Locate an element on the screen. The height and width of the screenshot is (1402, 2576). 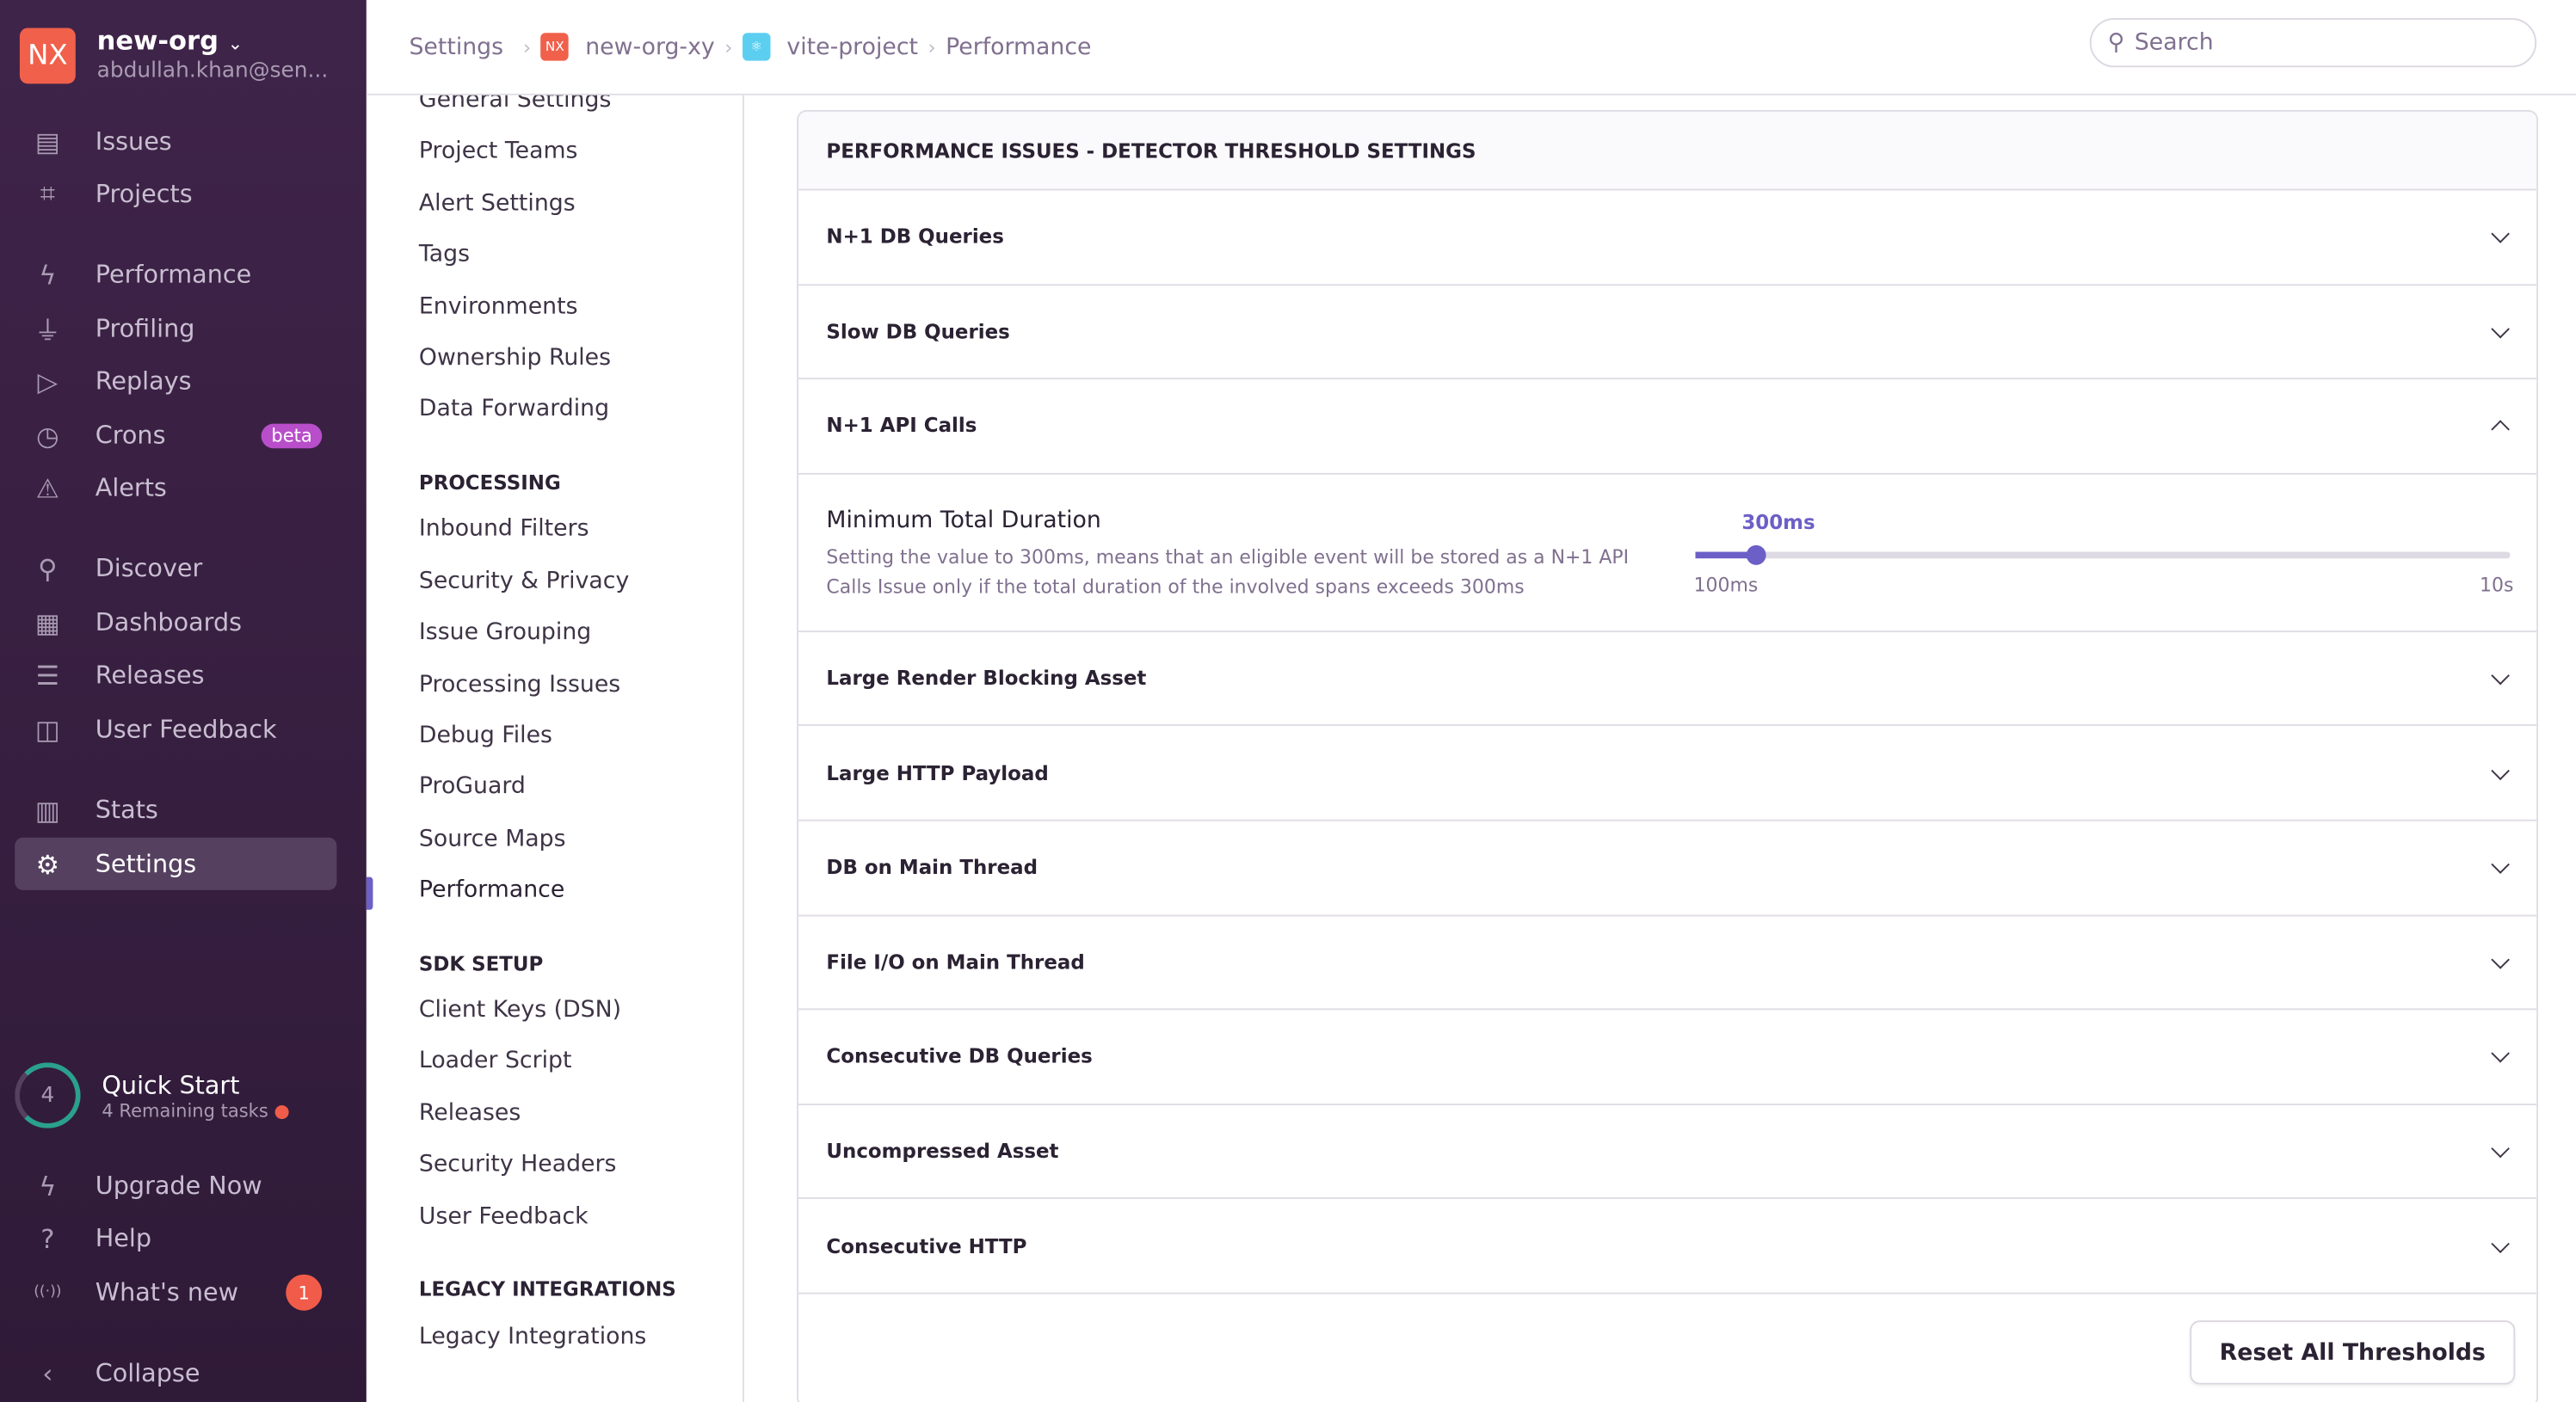
search-placeholder: Search is located at coordinates (2174, 42).